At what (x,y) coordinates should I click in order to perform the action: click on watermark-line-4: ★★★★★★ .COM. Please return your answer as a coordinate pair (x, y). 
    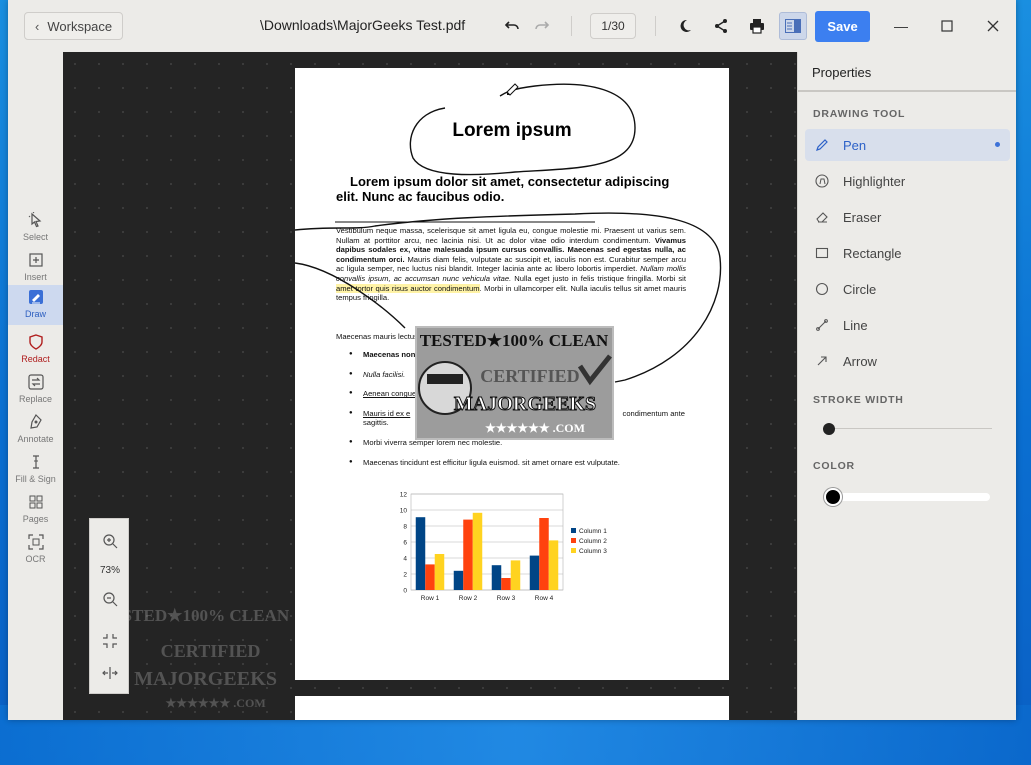
    Looking at the image, I should click on (215, 703).